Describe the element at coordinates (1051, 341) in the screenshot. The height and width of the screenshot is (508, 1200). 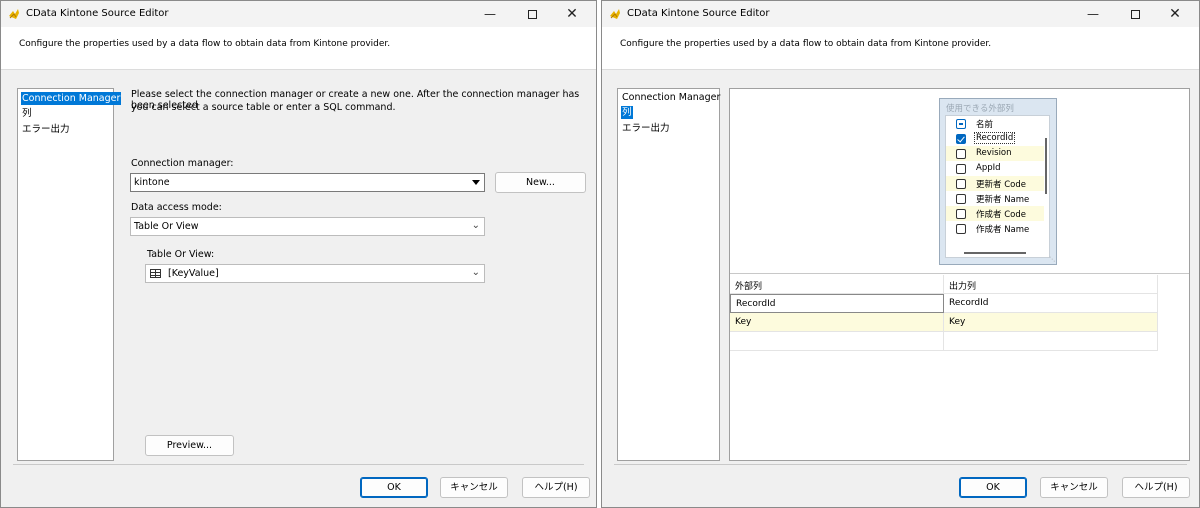
I see `grid-cell-output-column` at that location.